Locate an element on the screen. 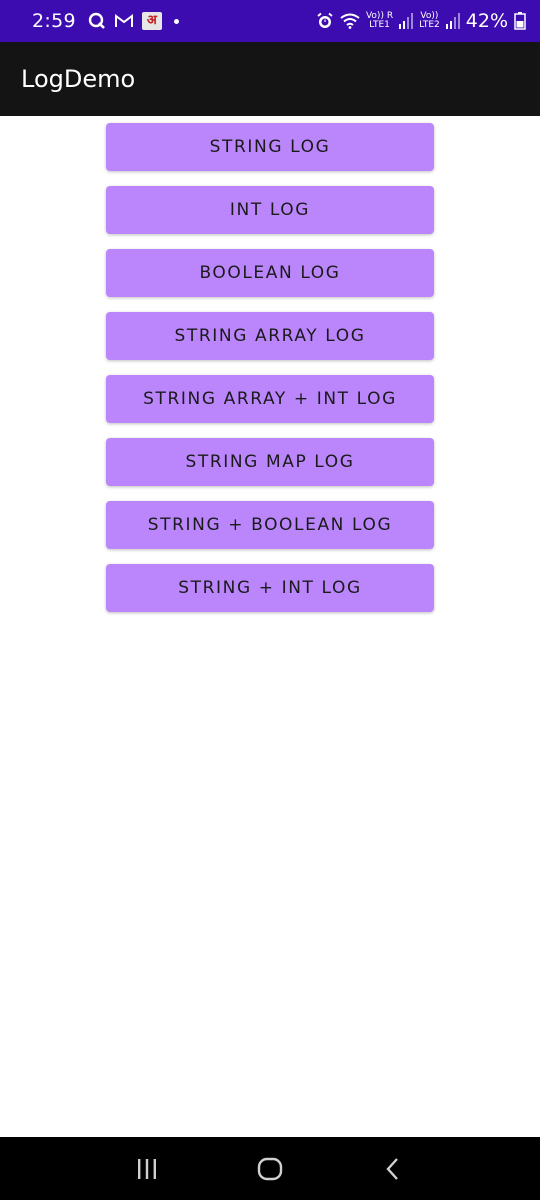 This screenshot has height=1200, width=540. sim1-lte-label: LTE1 is located at coordinates (379, 25).